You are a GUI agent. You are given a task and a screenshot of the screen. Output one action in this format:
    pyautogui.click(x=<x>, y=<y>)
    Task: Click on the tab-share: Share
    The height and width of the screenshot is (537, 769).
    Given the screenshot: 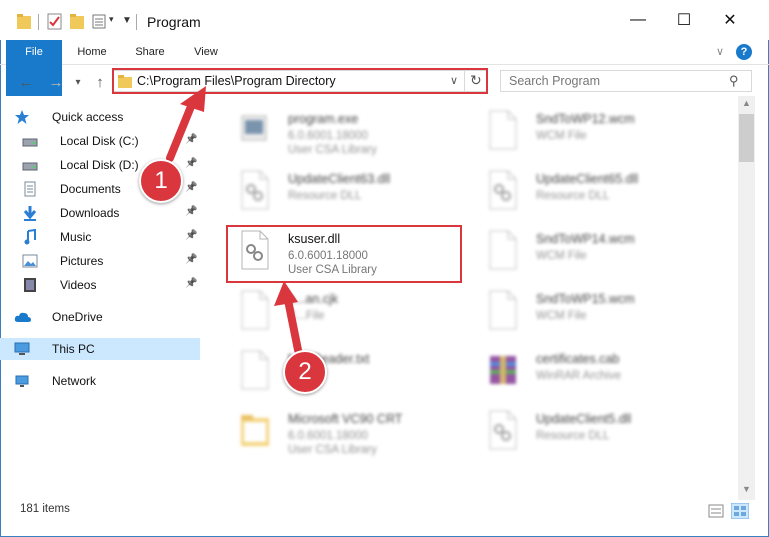 What is the action you would take?
    pyautogui.click(x=150, y=52)
    